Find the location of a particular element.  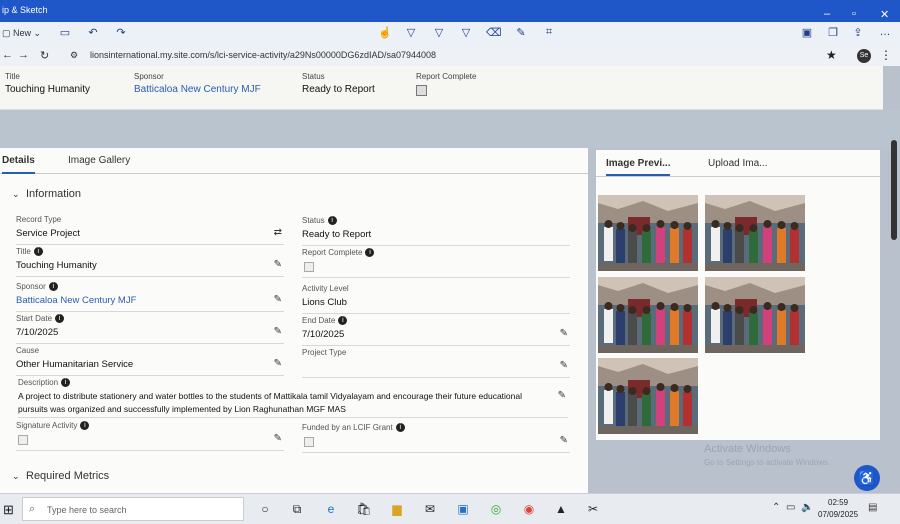

profile-avatar: Se is located at coordinates (864, 56).